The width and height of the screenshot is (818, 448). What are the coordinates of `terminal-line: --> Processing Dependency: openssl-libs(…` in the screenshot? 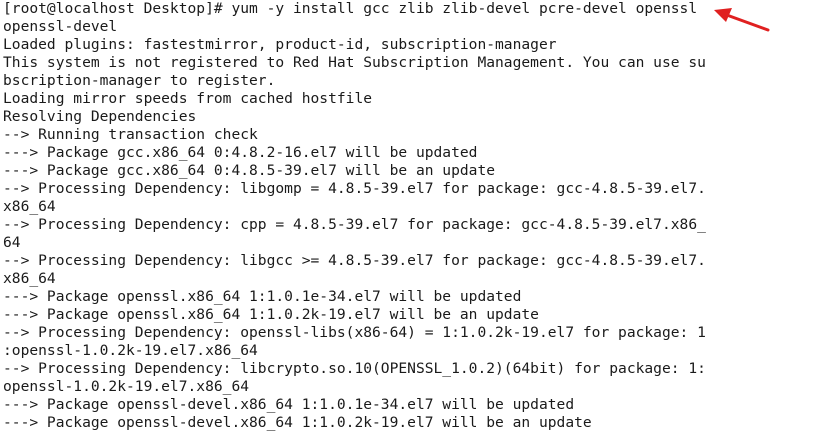 It's located at (354, 332).